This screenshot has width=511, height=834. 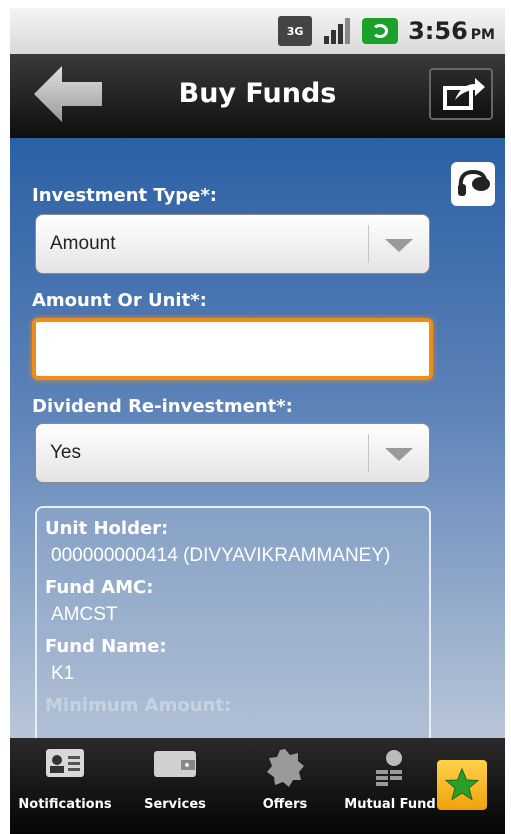 What do you see at coordinates (138, 705) in the screenshot?
I see `minimum-amount-label: Minimum Amount:` at bounding box center [138, 705].